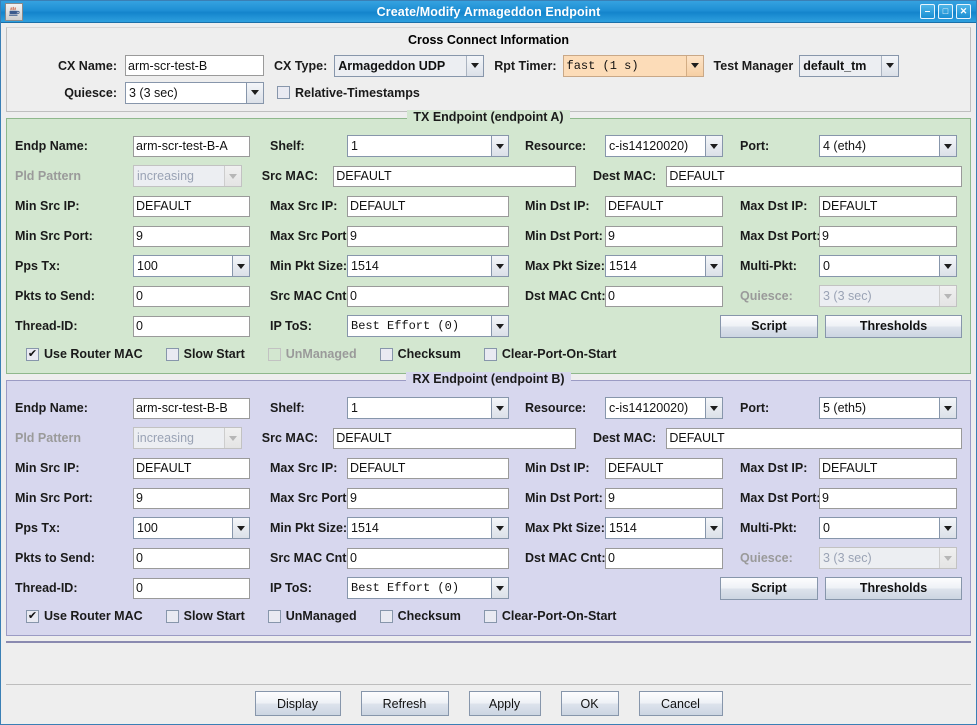  What do you see at coordinates (191, 146) in the screenshot?
I see `tx-endp-name-input: arm-scr-test-B-A` at bounding box center [191, 146].